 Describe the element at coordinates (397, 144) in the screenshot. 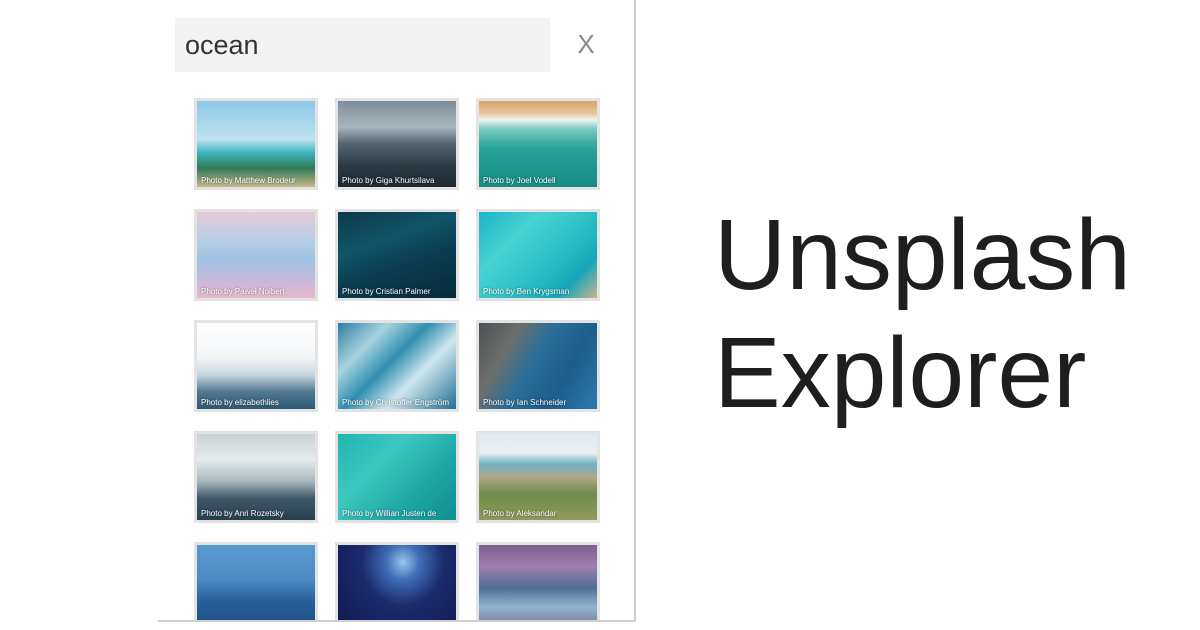

I see `photo-tile: Photo by Giga Khurtsilava` at that location.